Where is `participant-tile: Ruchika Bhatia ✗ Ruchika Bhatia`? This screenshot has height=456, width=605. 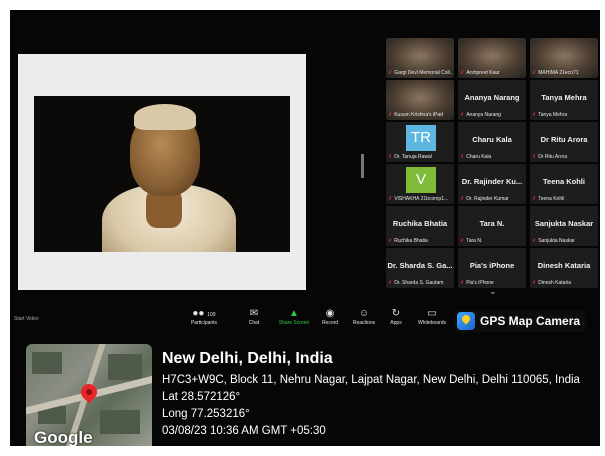 participant-tile: Ruchika Bhatia ✗ Ruchika Bhatia is located at coordinates (420, 226).